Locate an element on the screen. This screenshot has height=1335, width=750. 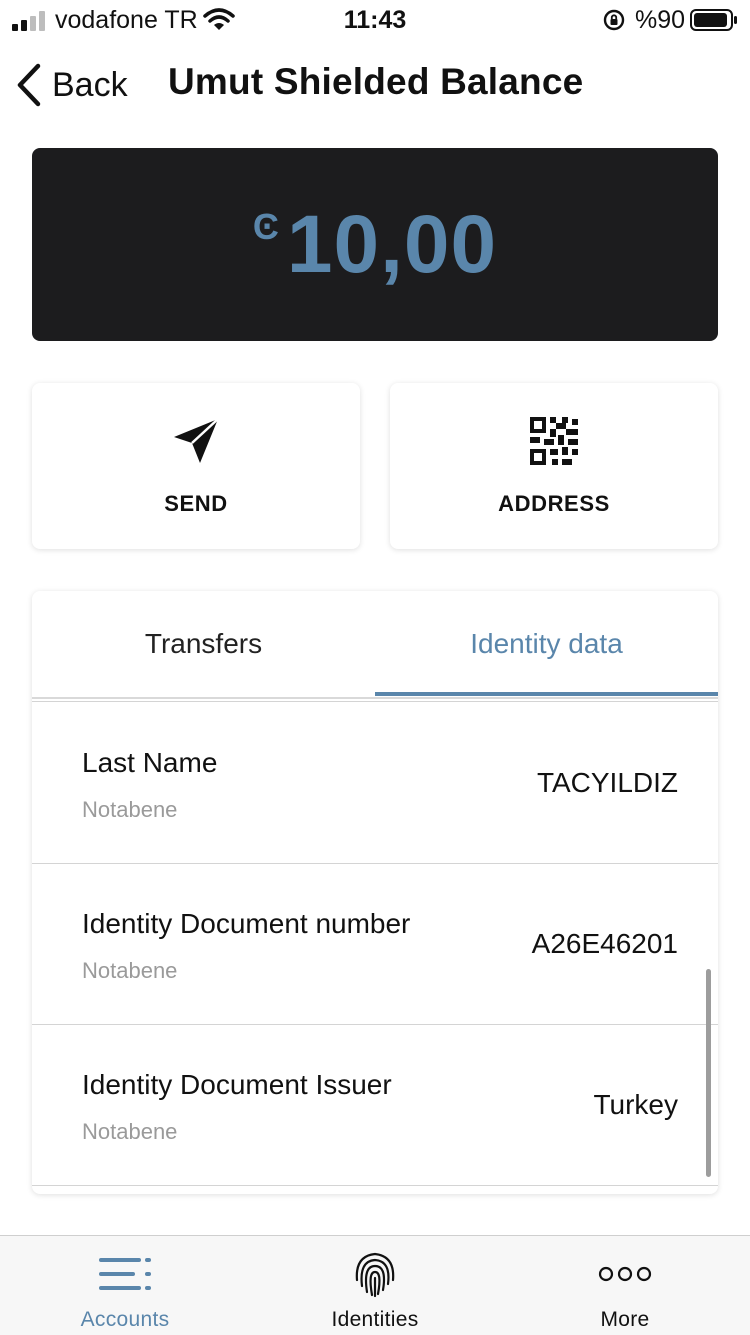
tab-identity-data: Identity data is located at coordinates (546, 644).